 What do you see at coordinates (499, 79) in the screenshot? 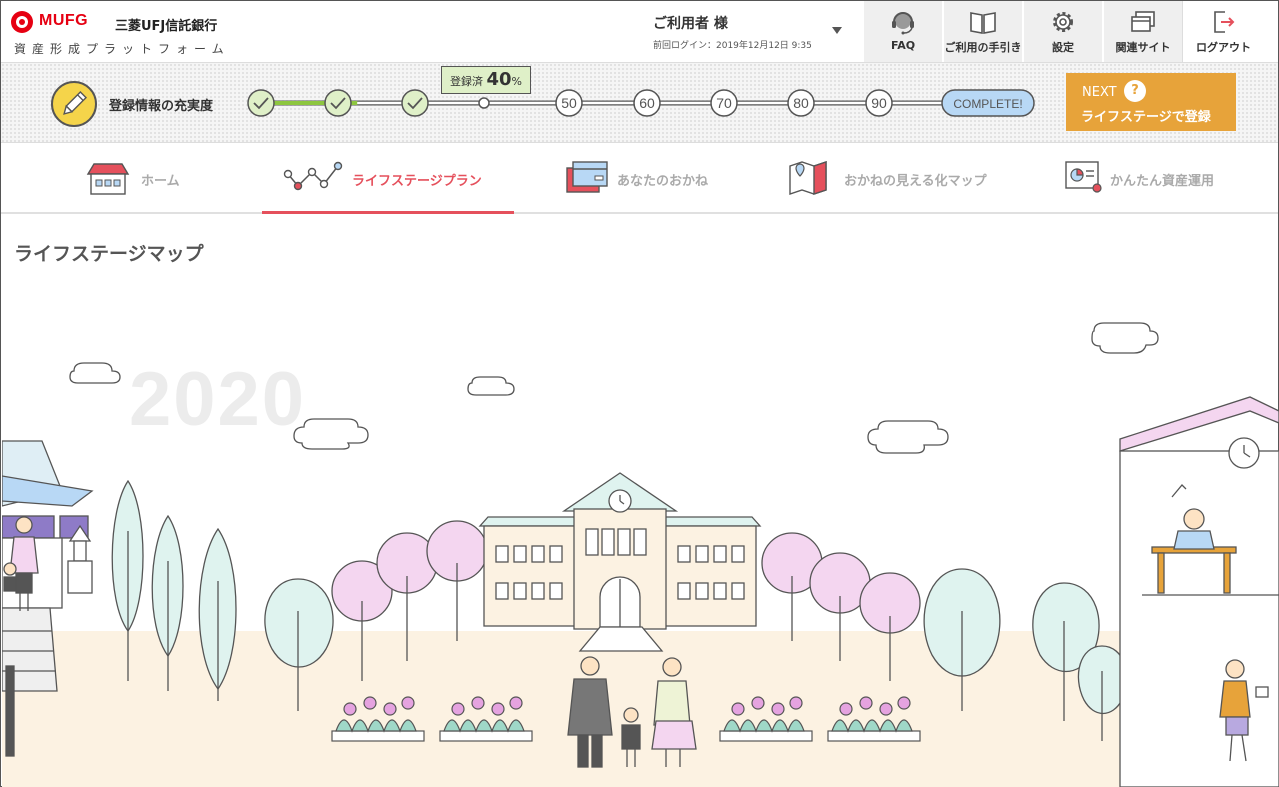
I see `progress-percent: 40` at bounding box center [499, 79].